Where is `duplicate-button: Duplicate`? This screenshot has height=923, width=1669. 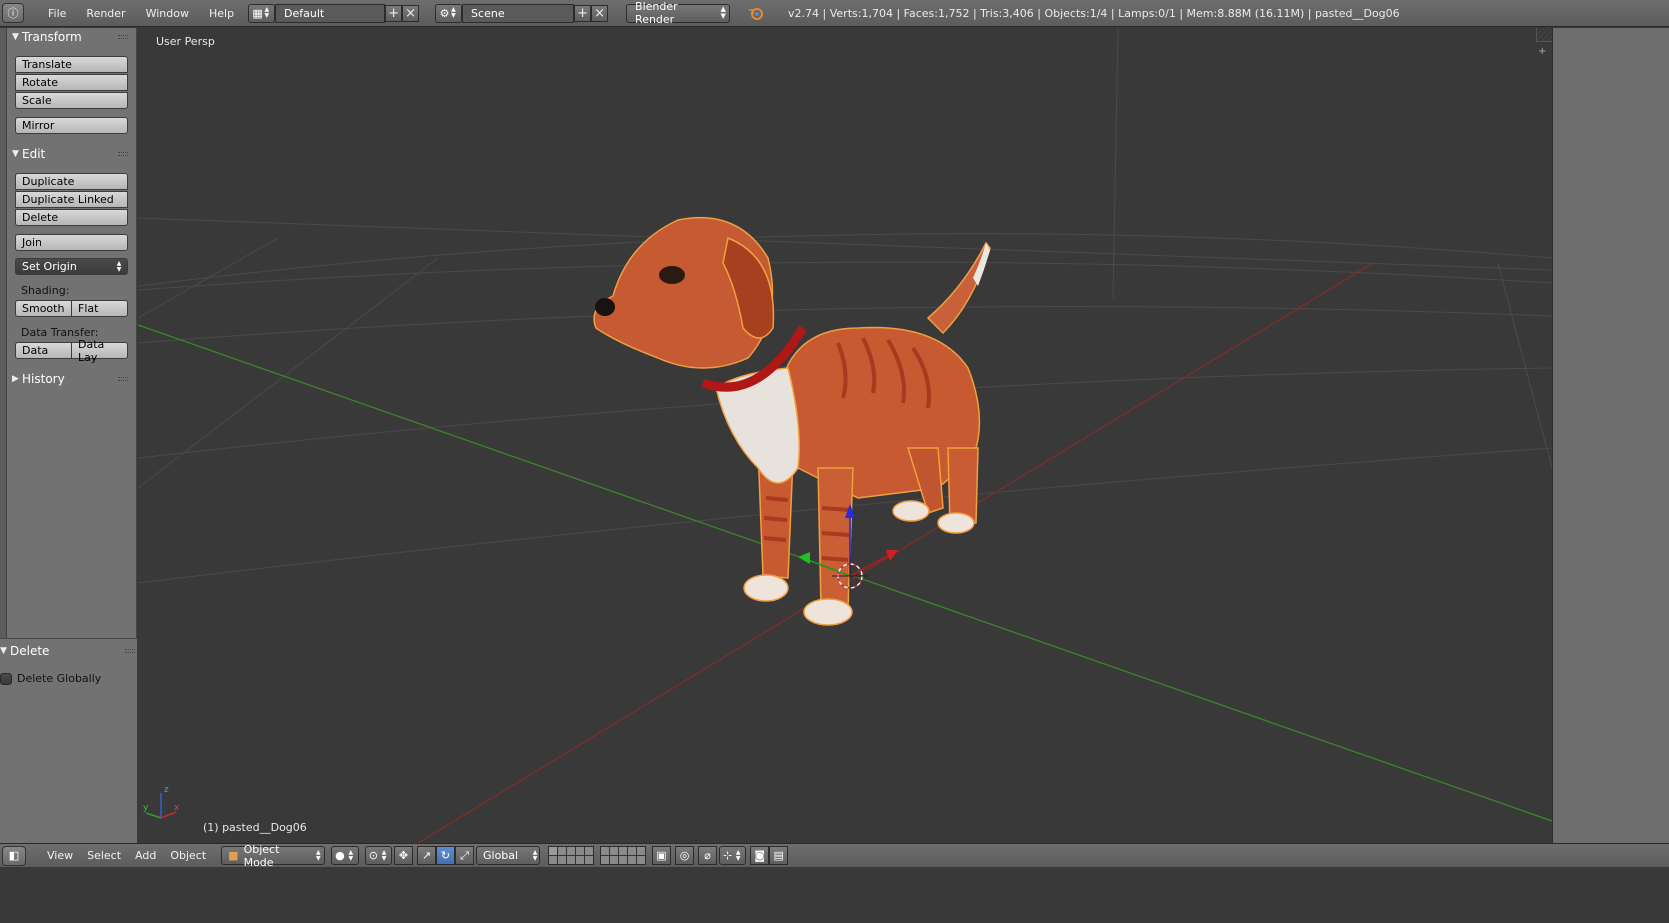 duplicate-button: Duplicate is located at coordinates (71, 181).